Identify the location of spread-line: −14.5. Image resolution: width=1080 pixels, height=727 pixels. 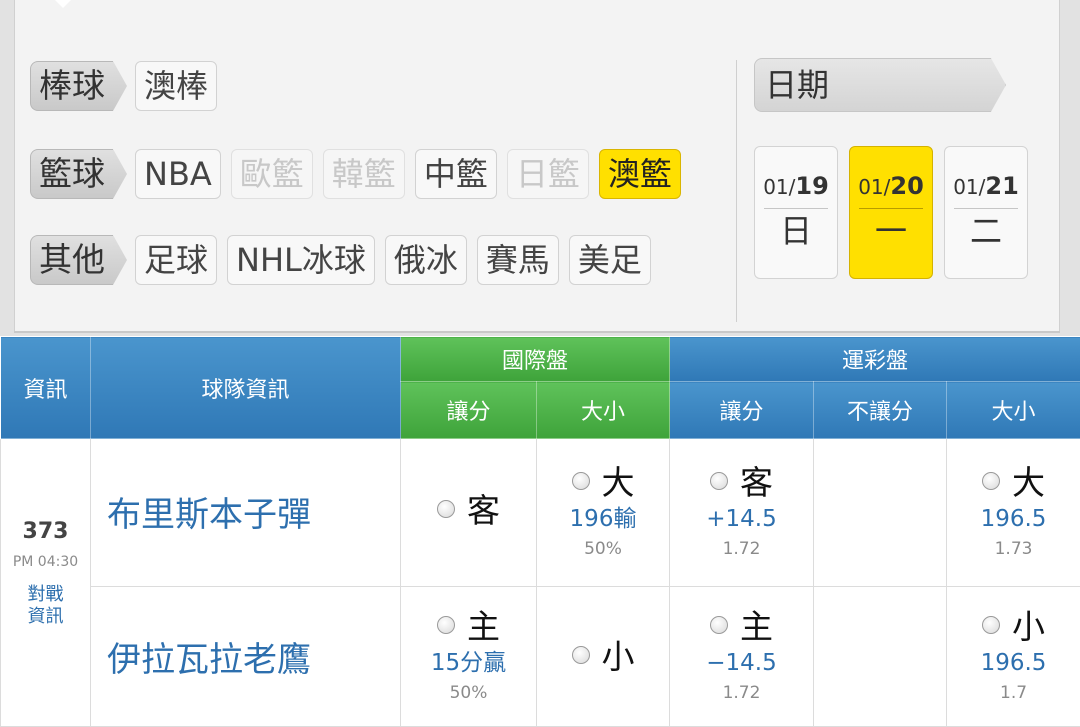
(741, 663).